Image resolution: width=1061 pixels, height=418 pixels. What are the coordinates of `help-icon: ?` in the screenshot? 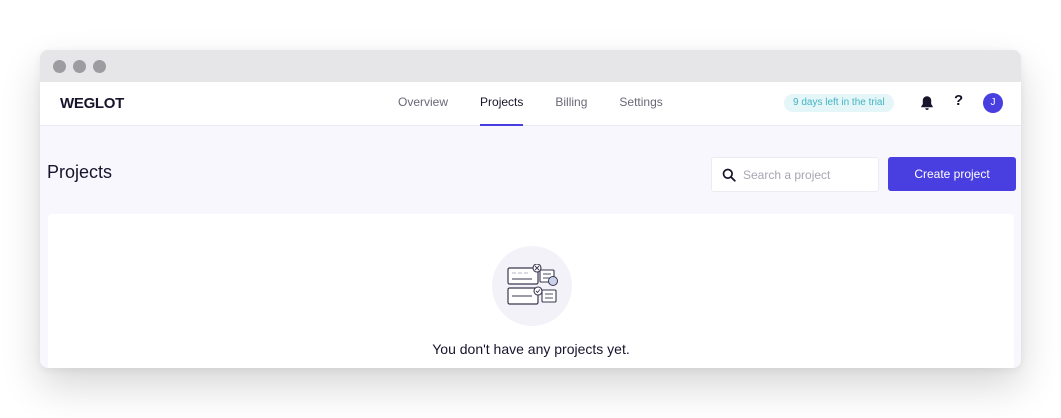 It's located at (958, 100).